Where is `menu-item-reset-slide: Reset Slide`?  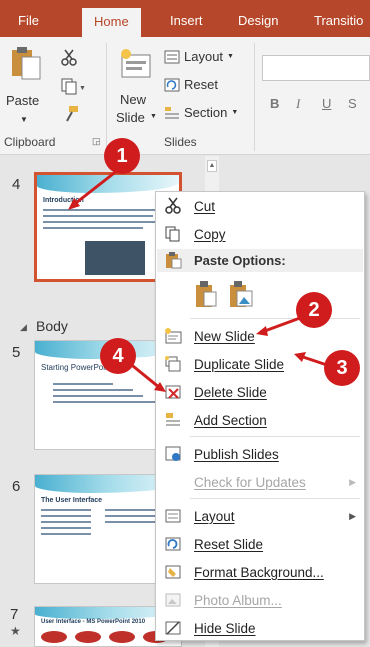 menu-item-reset-slide: Reset Slide is located at coordinates (260, 544).